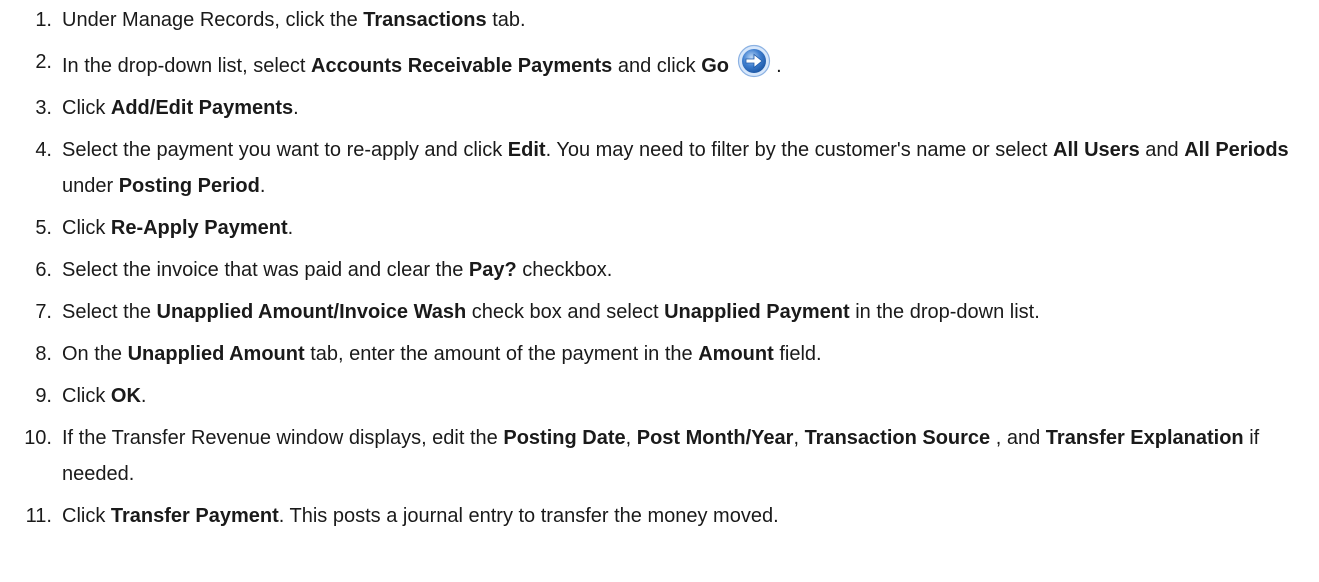  Describe the element at coordinates (189, 186) in the screenshot. I see `ui-term: Posting Period` at that location.